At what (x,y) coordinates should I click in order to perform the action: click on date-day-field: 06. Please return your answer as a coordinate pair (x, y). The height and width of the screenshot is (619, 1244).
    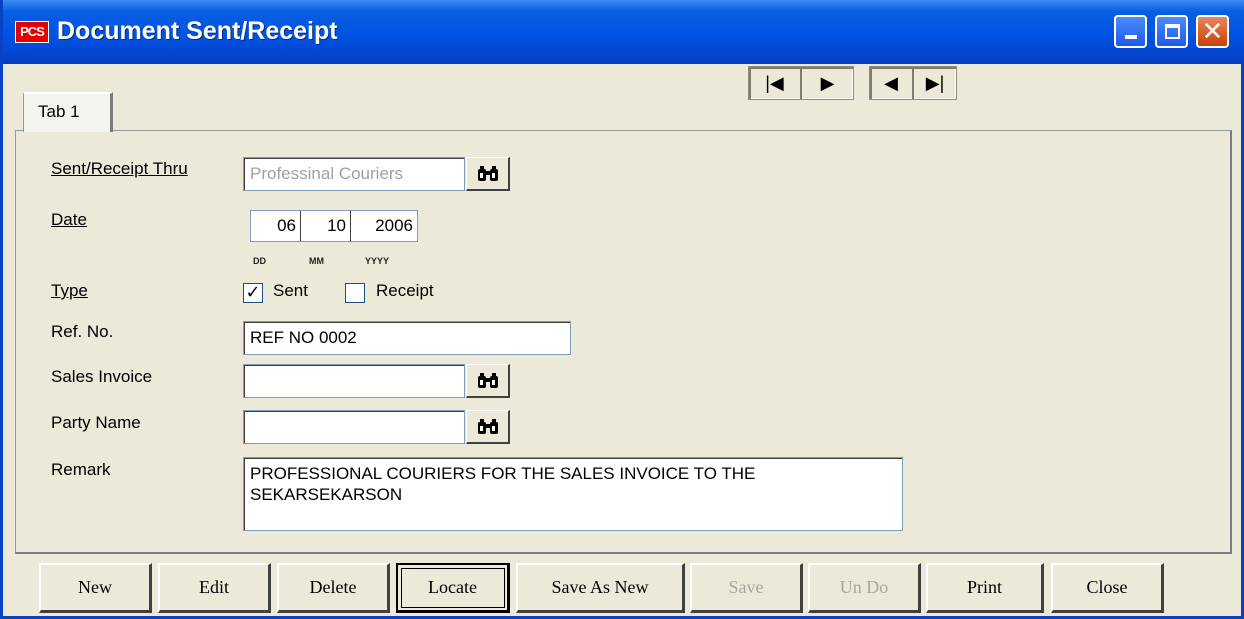
    Looking at the image, I should click on (276, 226).